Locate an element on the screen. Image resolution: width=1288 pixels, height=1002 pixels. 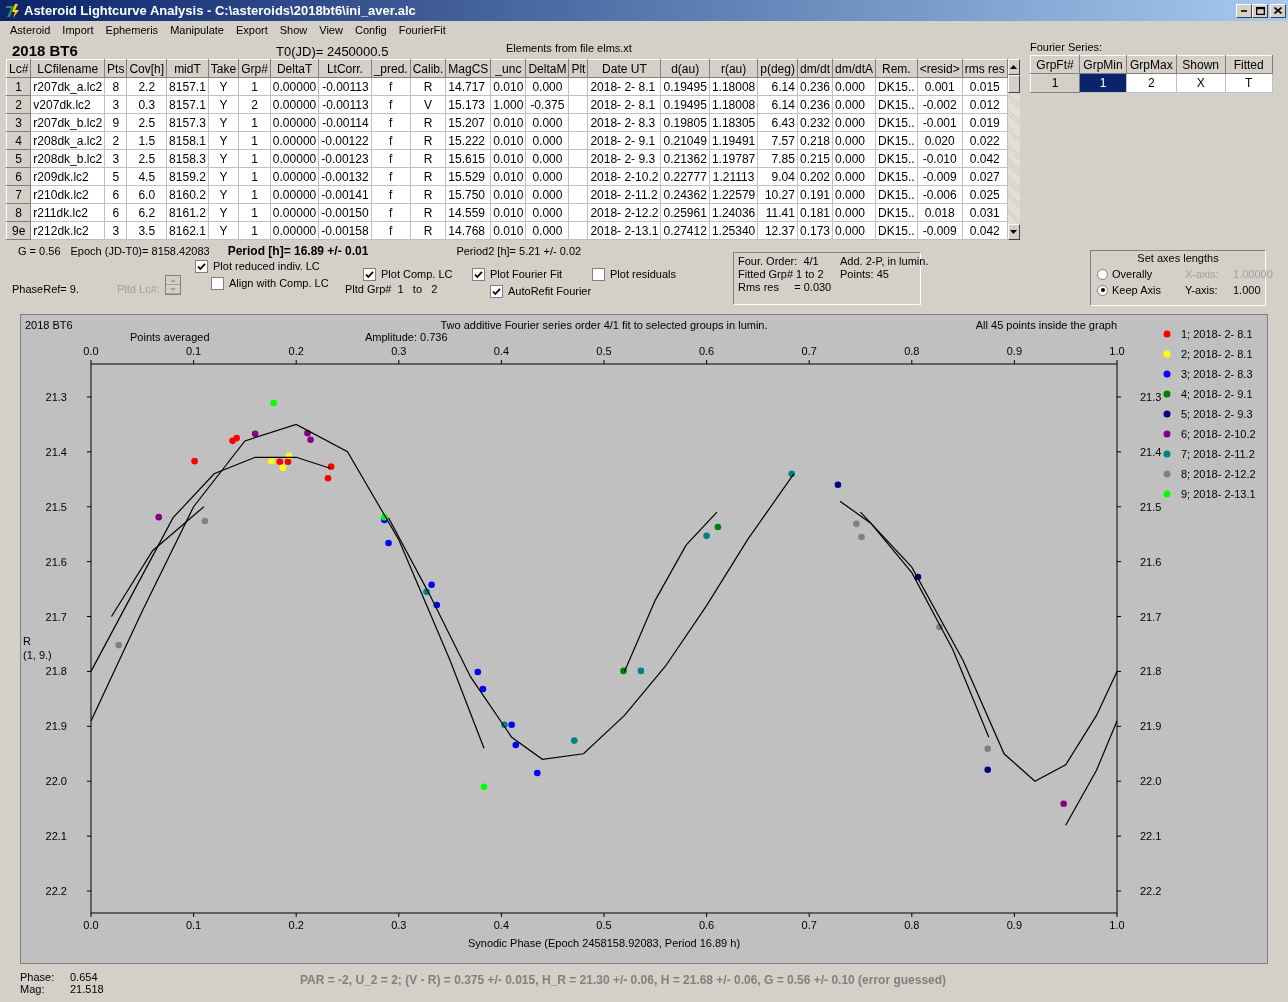
table-cell: -0.375 is located at coordinates (547, 104).